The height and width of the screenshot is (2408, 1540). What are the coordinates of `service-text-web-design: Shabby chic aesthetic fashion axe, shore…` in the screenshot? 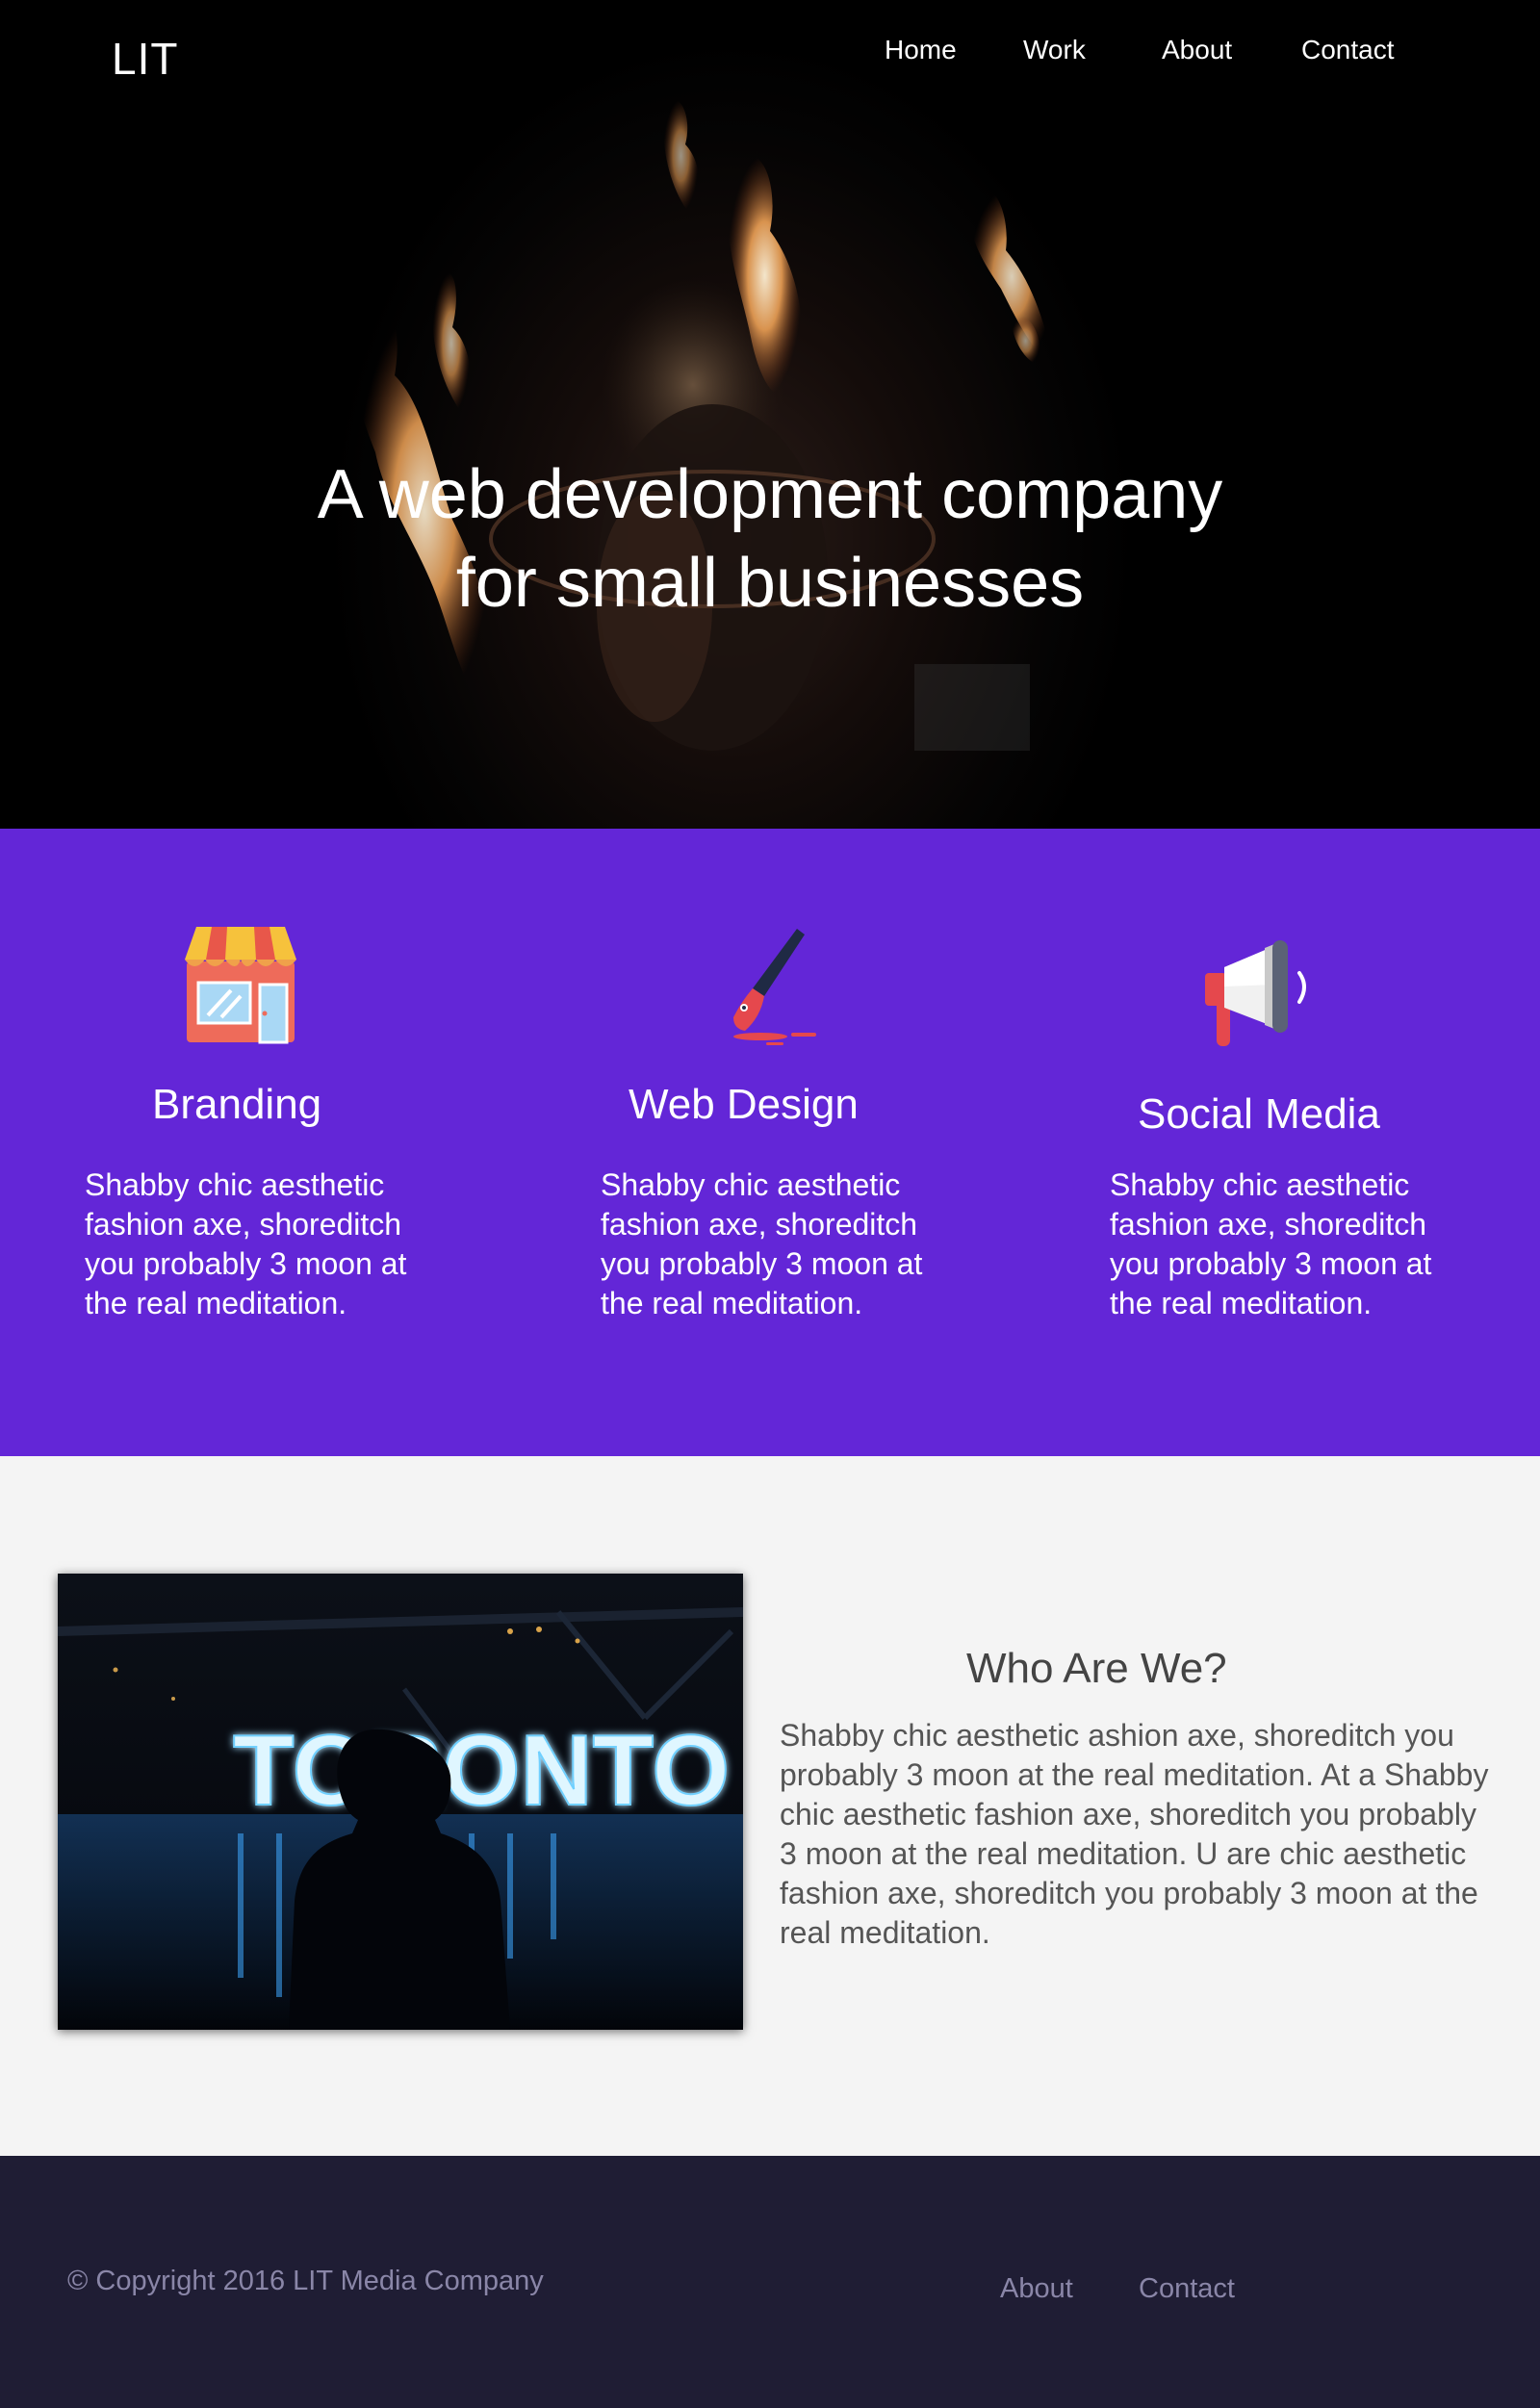 It's located at (762, 1243).